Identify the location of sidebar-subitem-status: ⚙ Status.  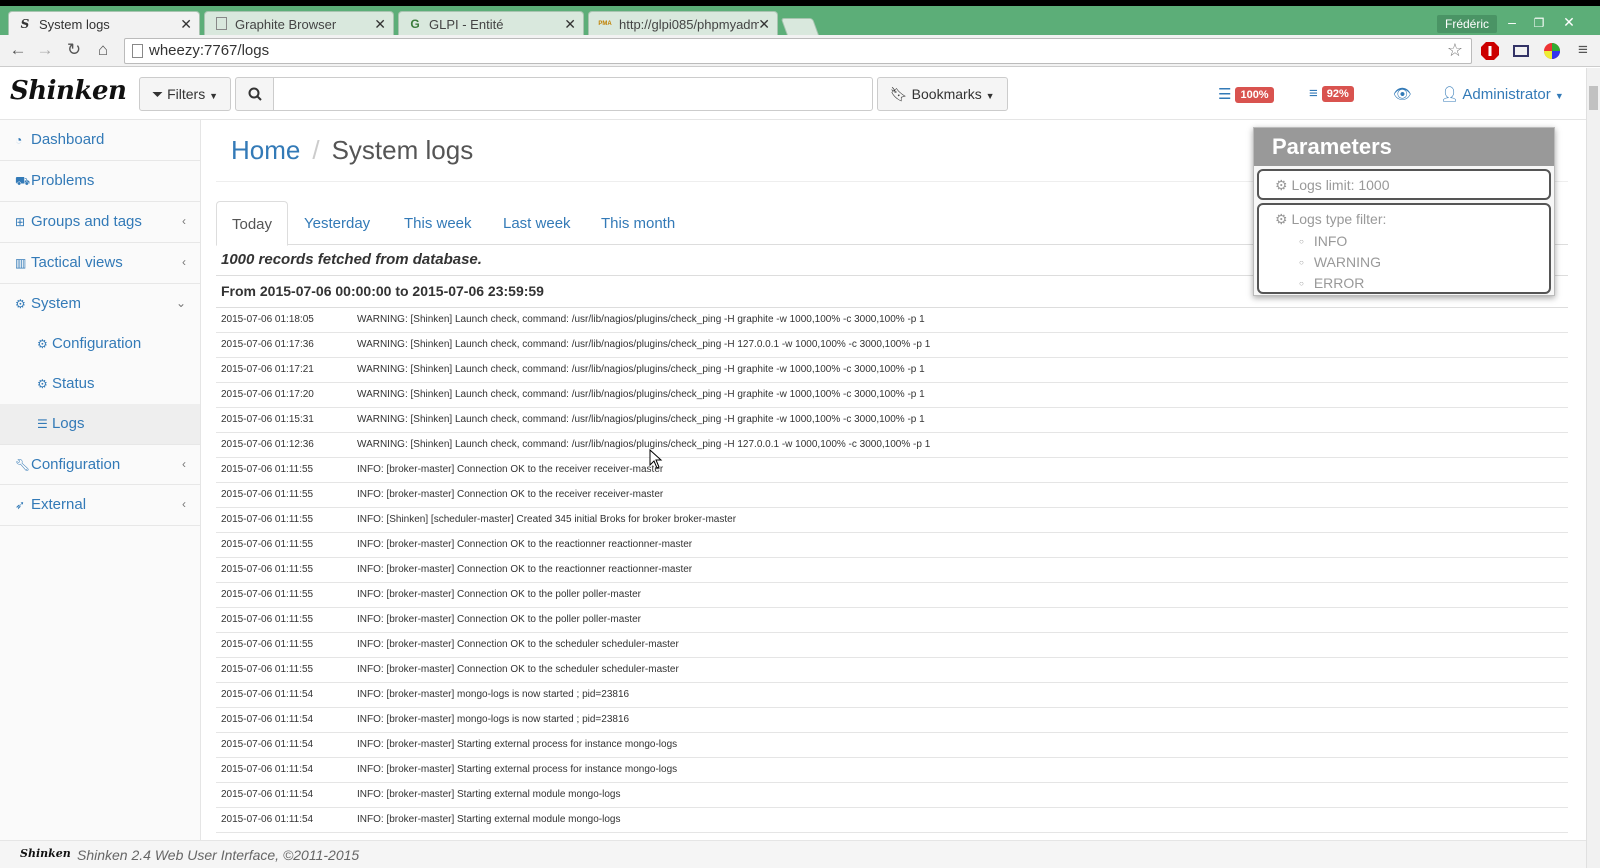
(100, 384).